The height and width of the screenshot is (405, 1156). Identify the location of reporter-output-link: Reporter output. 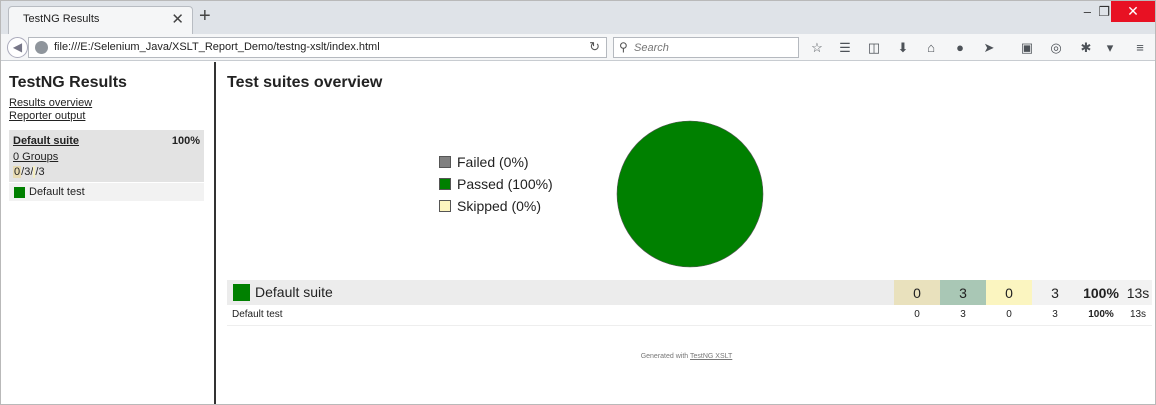
(47, 116).